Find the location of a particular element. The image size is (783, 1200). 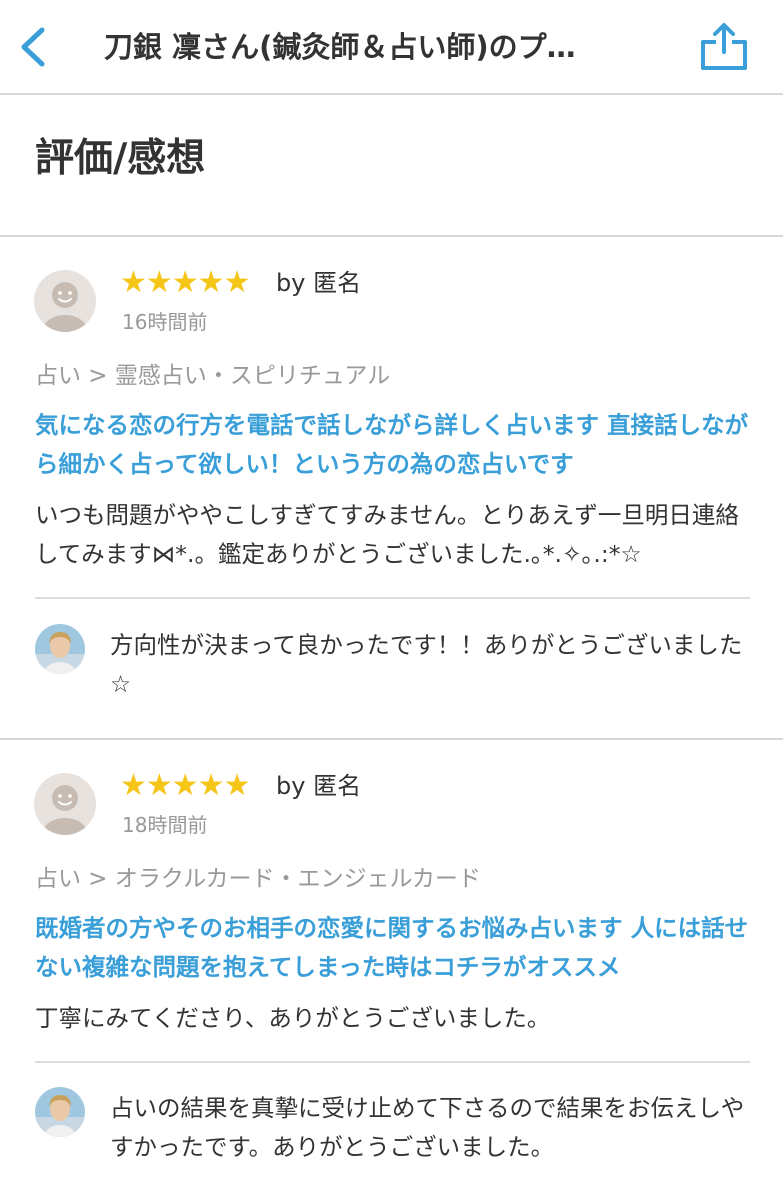

review-body: 丁寧にみてくださり、ありがとうございました。 is located at coordinates (293, 1018).